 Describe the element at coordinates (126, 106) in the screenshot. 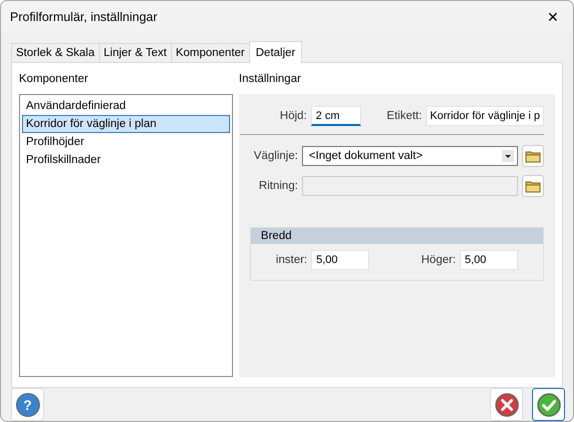

I see `list-item: Användardefinierad` at that location.